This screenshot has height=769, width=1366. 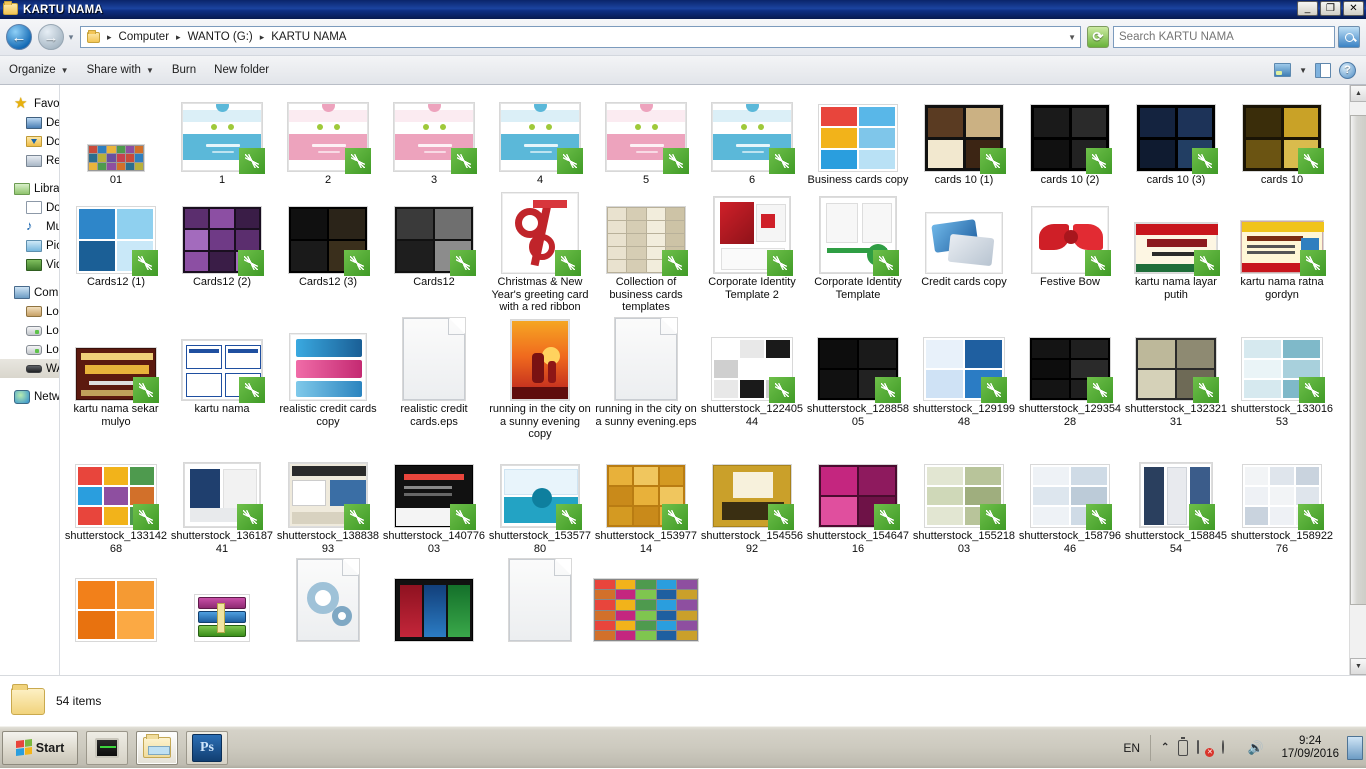 I want to click on maximize-button: ❐, so click(x=1330, y=8).